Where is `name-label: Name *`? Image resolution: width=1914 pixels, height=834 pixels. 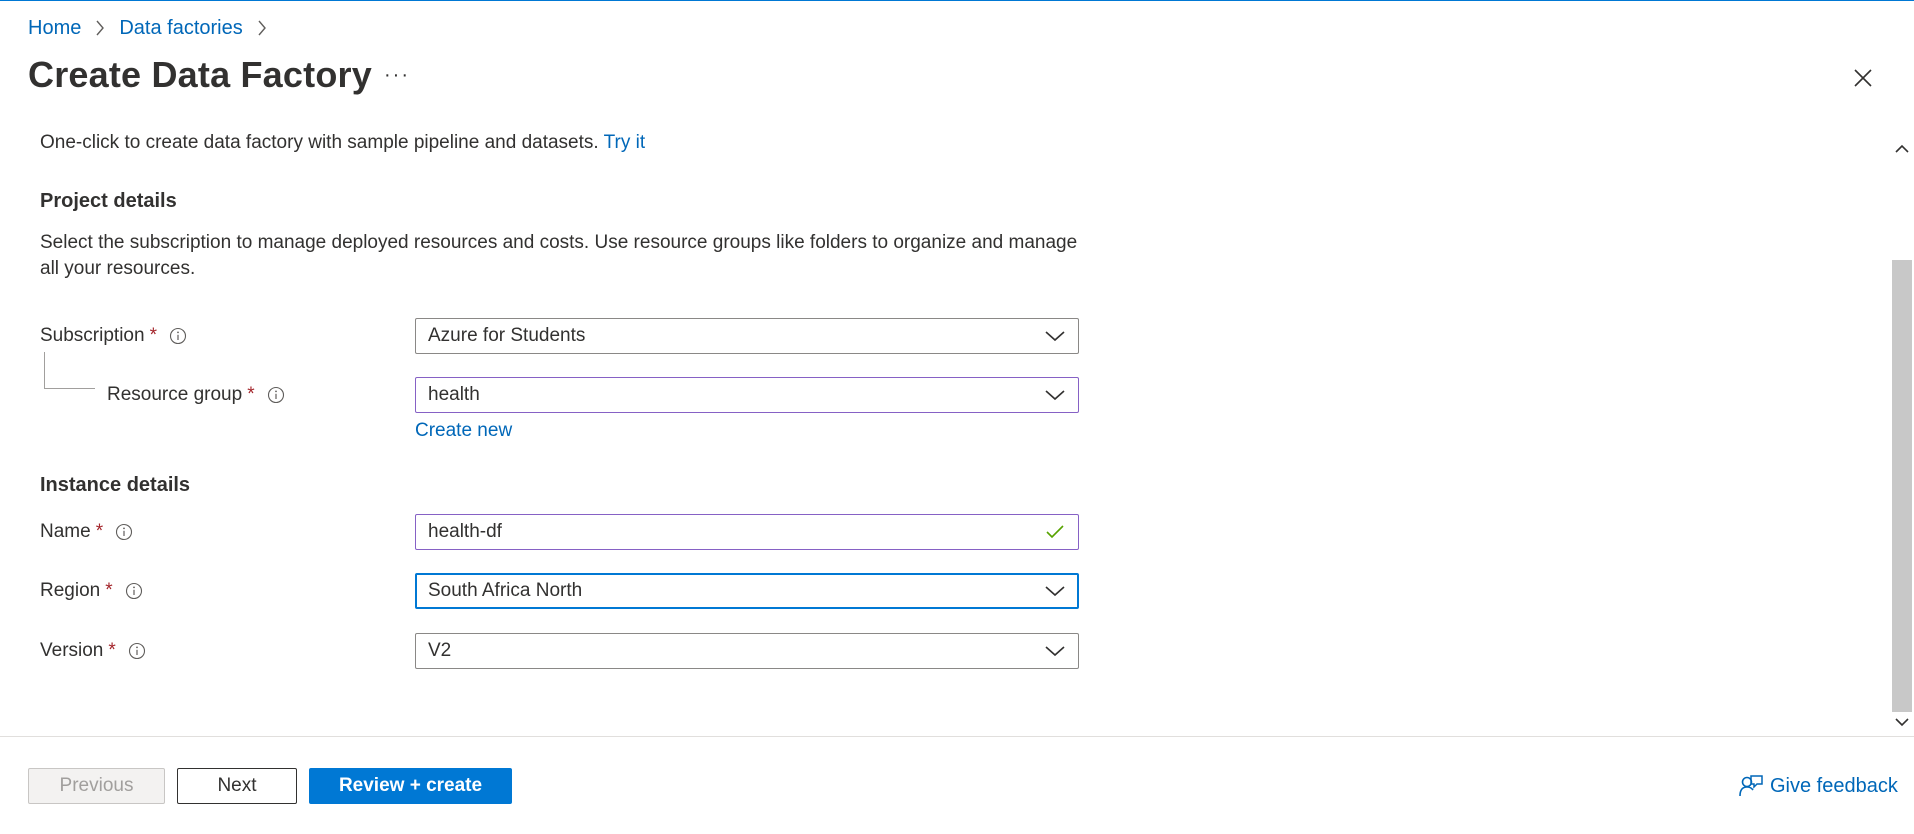 name-label: Name * is located at coordinates (86, 532).